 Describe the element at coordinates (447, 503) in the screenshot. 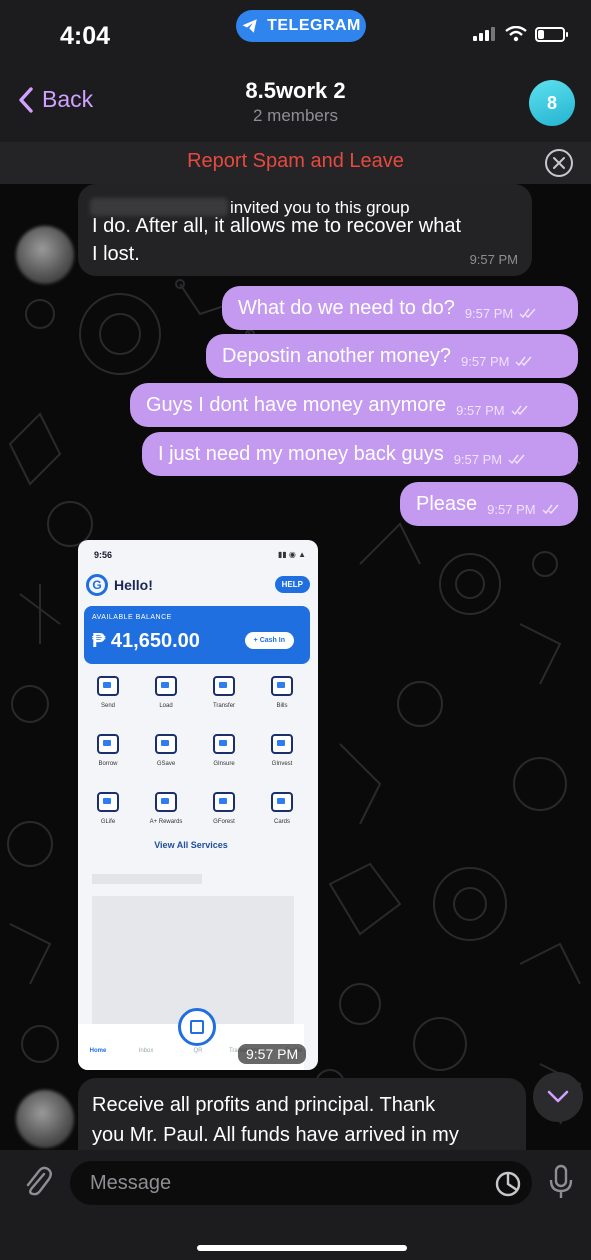

I see `message-text: Please` at that location.